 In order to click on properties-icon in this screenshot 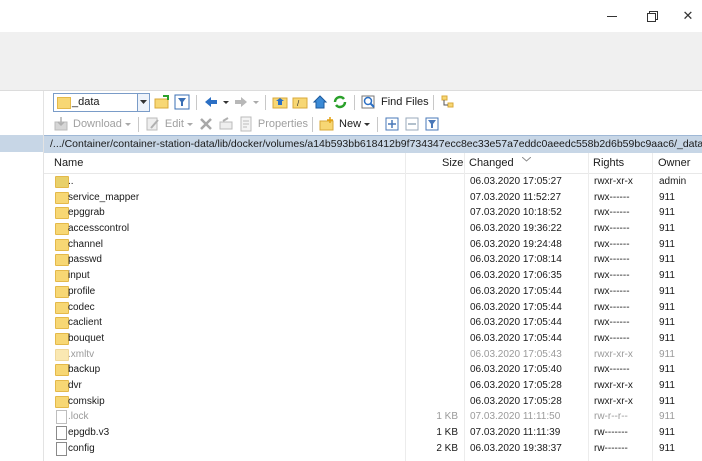, I will do `click(246, 124)`.